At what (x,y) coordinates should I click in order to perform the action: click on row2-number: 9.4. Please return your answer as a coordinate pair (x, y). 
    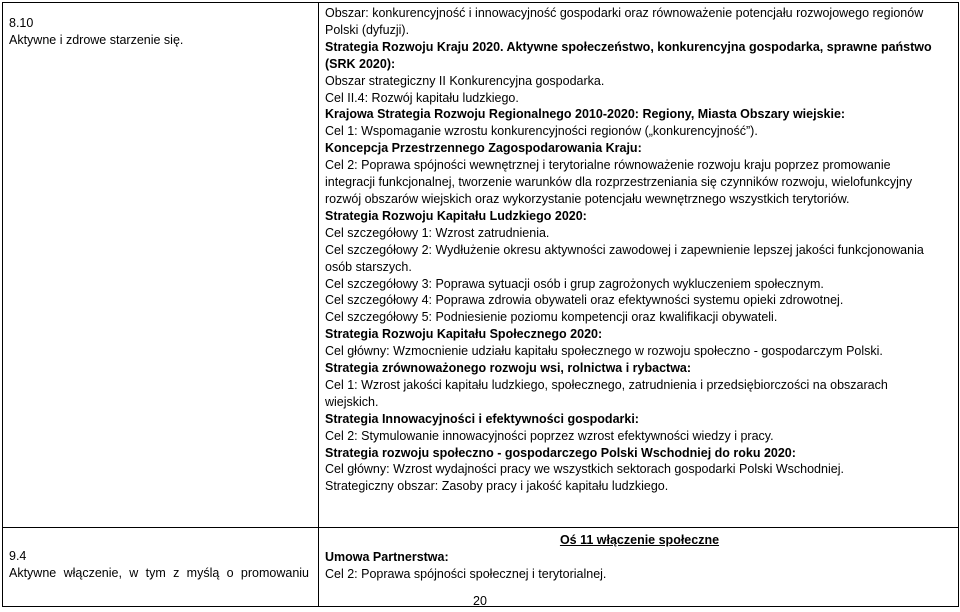
    Looking at the image, I should click on (18, 556).